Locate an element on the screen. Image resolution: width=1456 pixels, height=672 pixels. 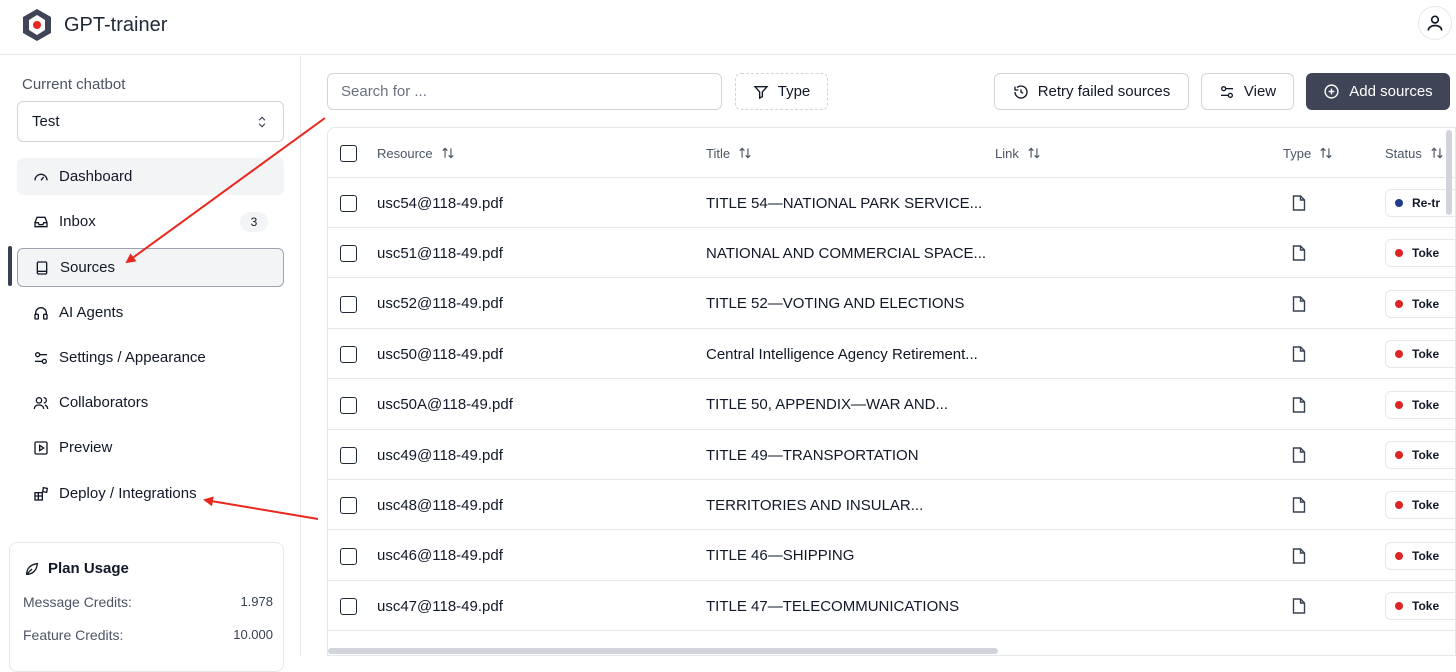
chevron-up-down-icon is located at coordinates (262, 121).